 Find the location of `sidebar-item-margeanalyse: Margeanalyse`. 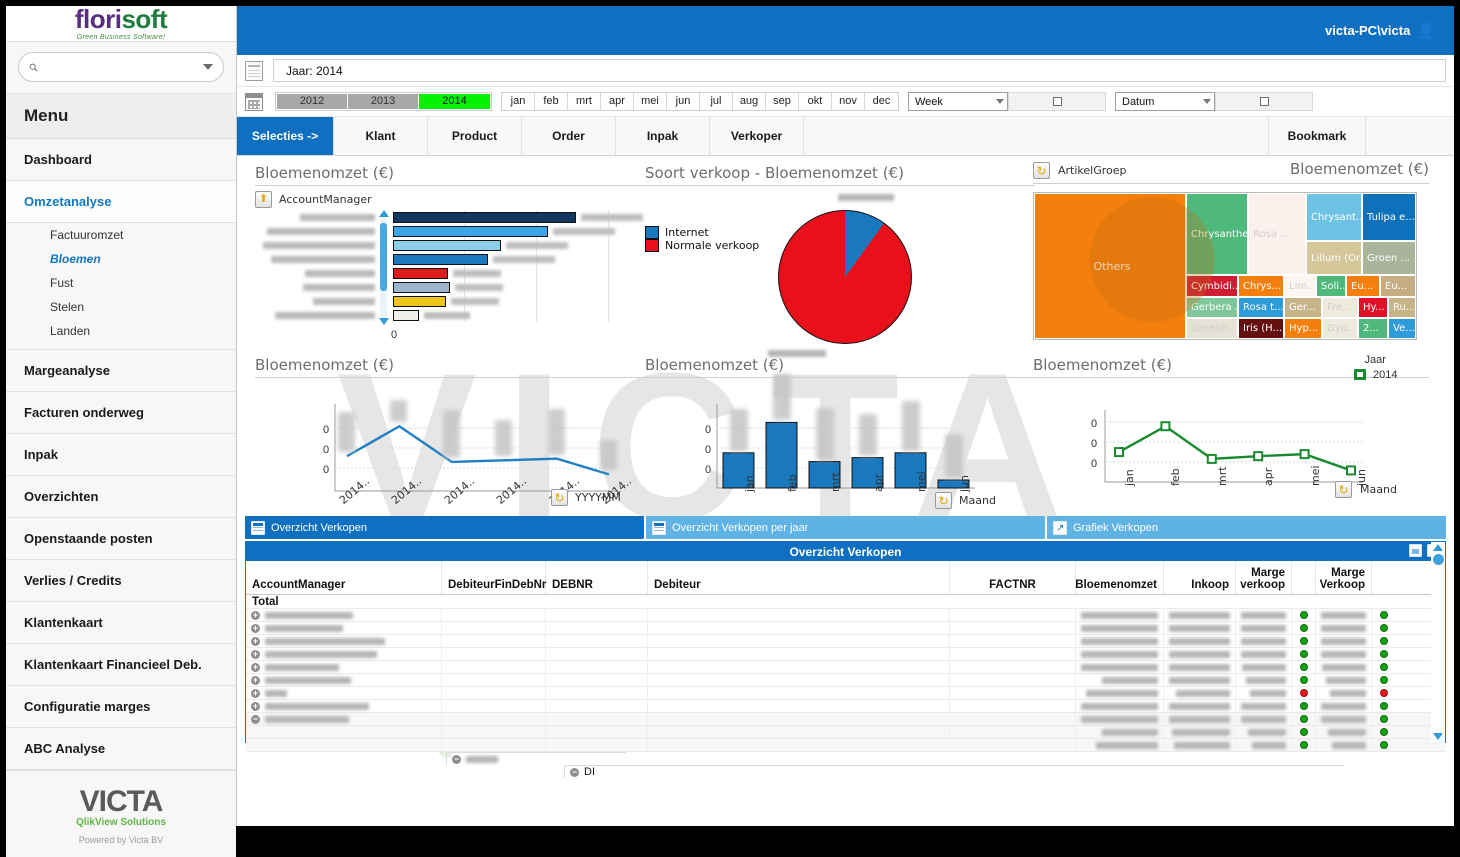

sidebar-item-margeanalyse: Margeanalyse is located at coordinates (121, 371).